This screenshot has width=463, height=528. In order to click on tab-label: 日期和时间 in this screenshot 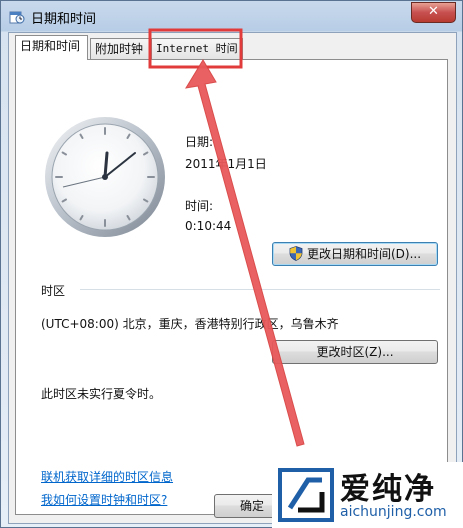, I will do `click(50, 46)`.